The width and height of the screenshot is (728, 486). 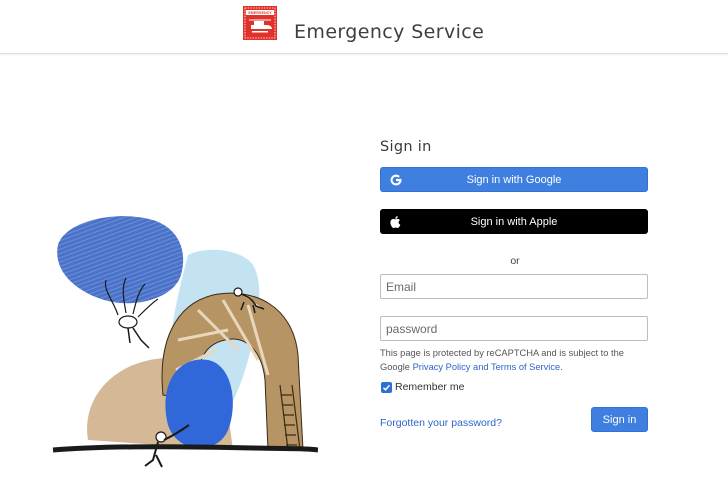 I want to click on password-field, so click(x=514, y=328).